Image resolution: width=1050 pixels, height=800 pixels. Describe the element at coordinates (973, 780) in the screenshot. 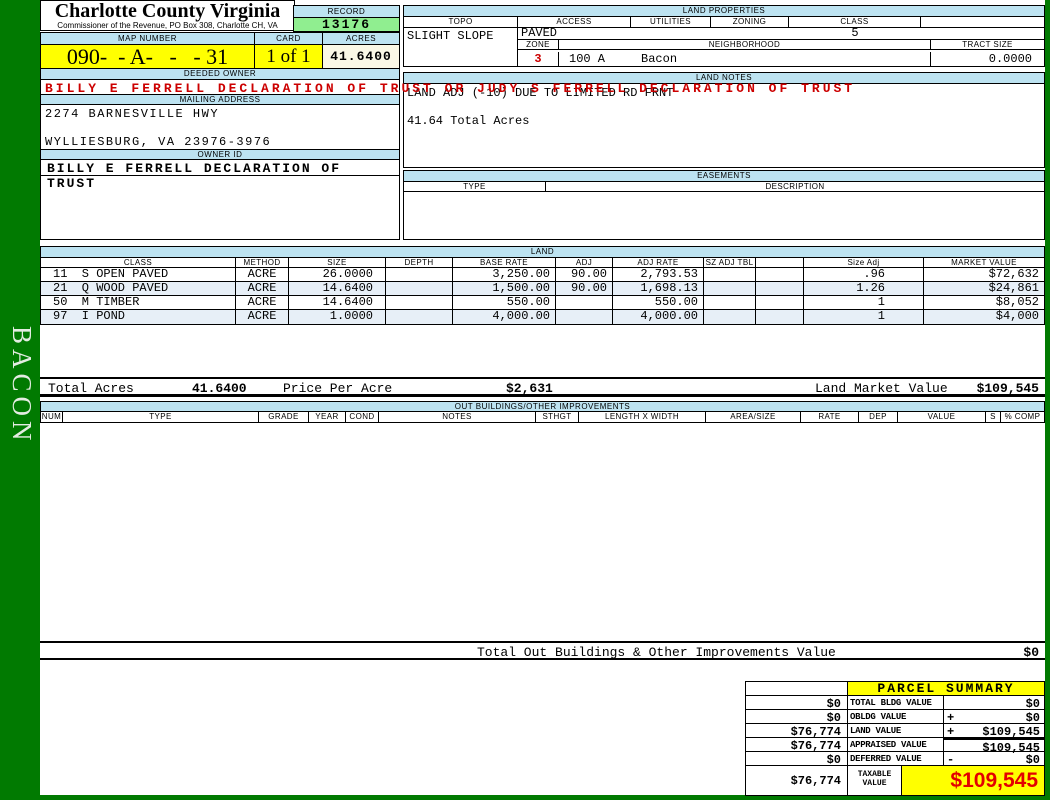

I see `taxable-value-amount: $109,545` at that location.